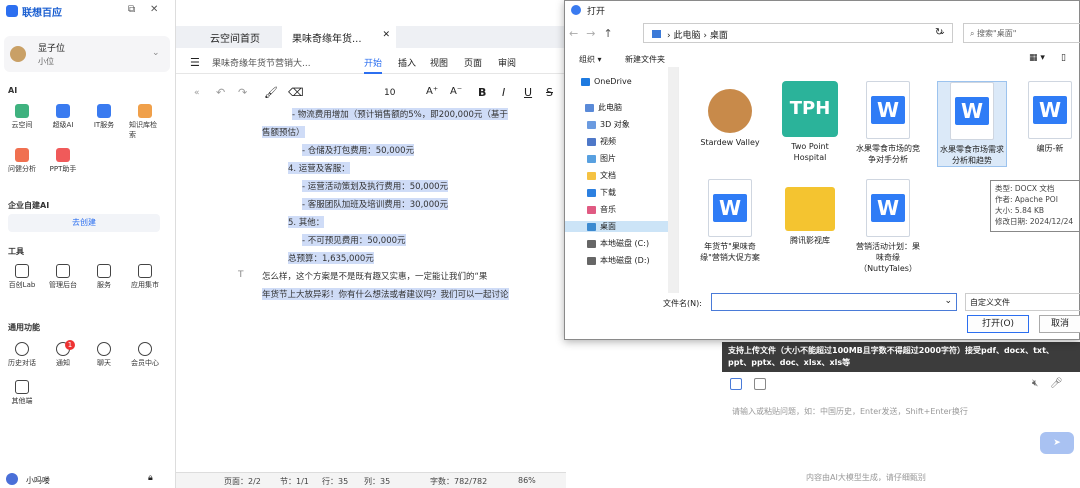 Image resolution: width=1080 pixels, height=488 pixels. What do you see at coordinates (528, 92) in the screenshot?
I see `underline-icon: U` at bounding box center [528, 92].